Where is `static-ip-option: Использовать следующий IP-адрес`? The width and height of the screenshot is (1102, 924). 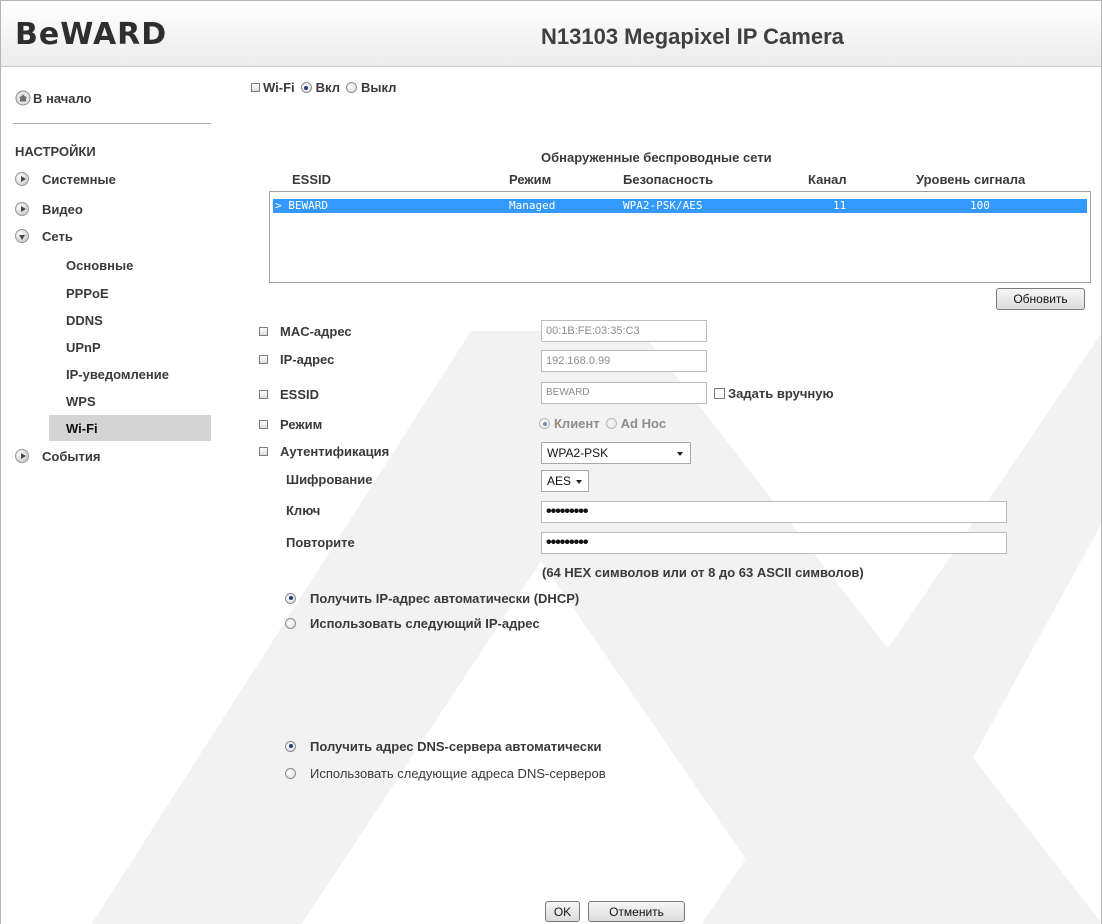
static-ip-option: Использовать следующий IP-адрес is located at coordinates (412, 623).